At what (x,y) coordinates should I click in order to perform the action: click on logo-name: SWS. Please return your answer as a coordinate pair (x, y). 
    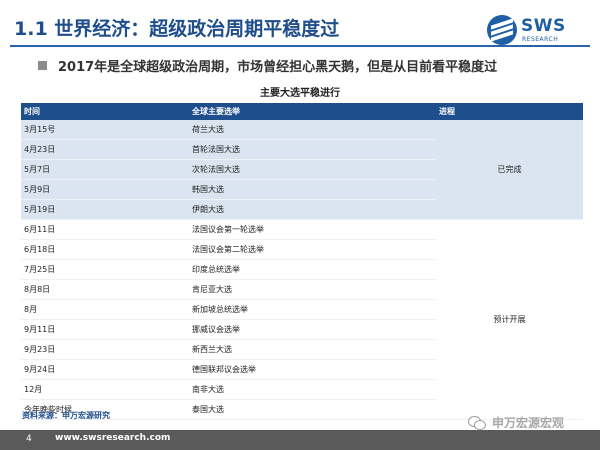
    Looking at the image, I should click on (543, 26).